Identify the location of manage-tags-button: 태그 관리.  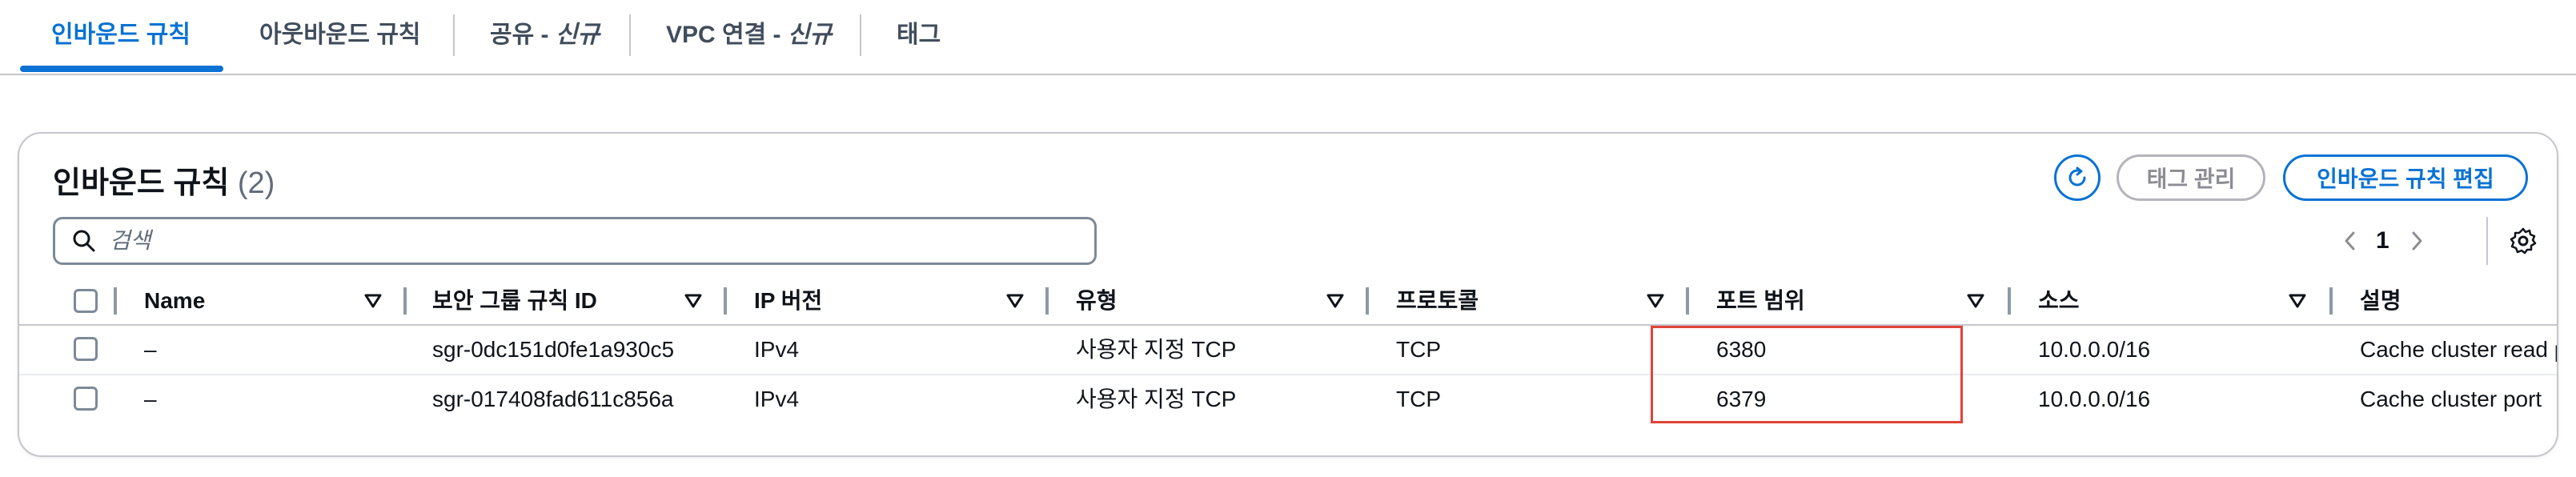
(2191, 177).